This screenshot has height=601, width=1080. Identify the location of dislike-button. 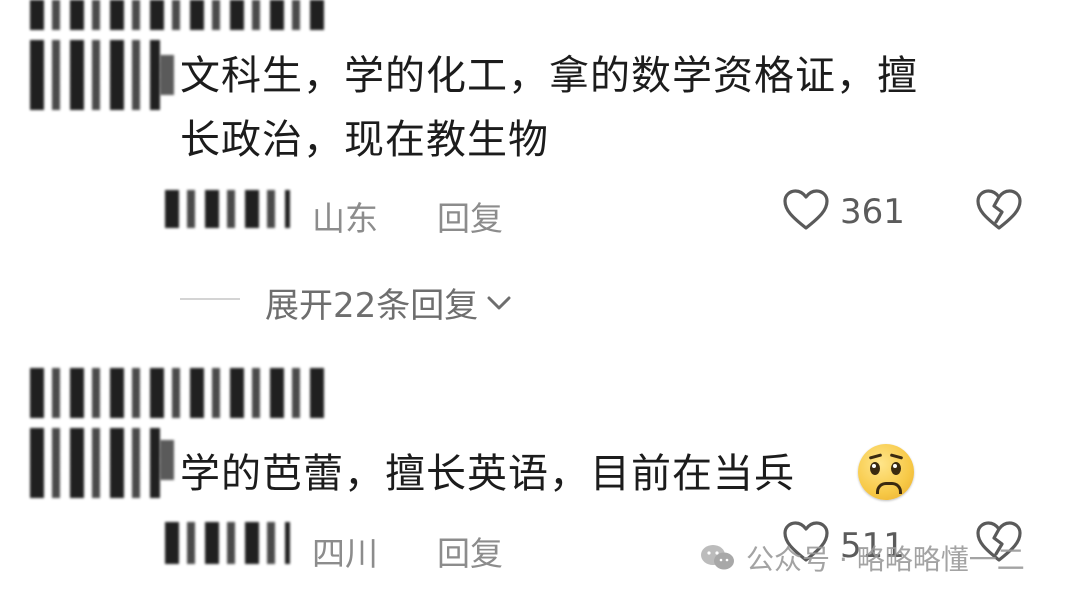
(1000, 212).